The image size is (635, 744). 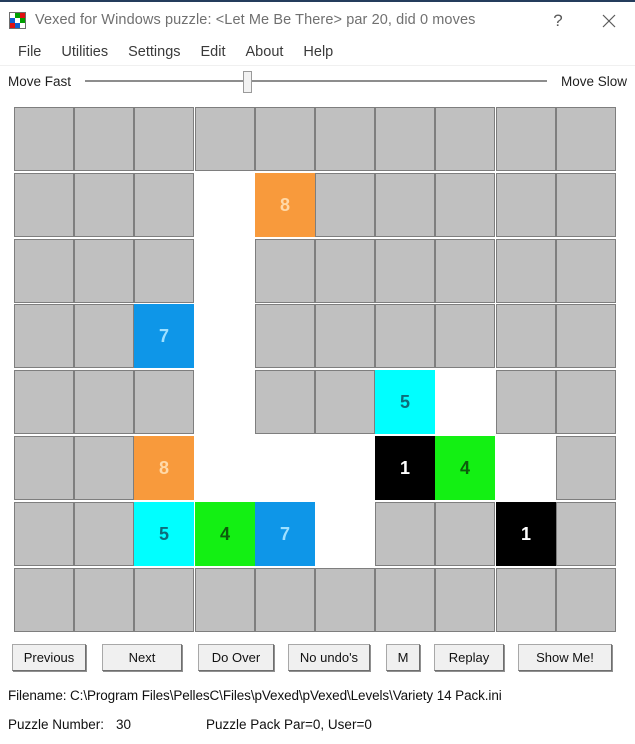 I want to click on do-over-button: Do Over, so click(x=236, y=657).